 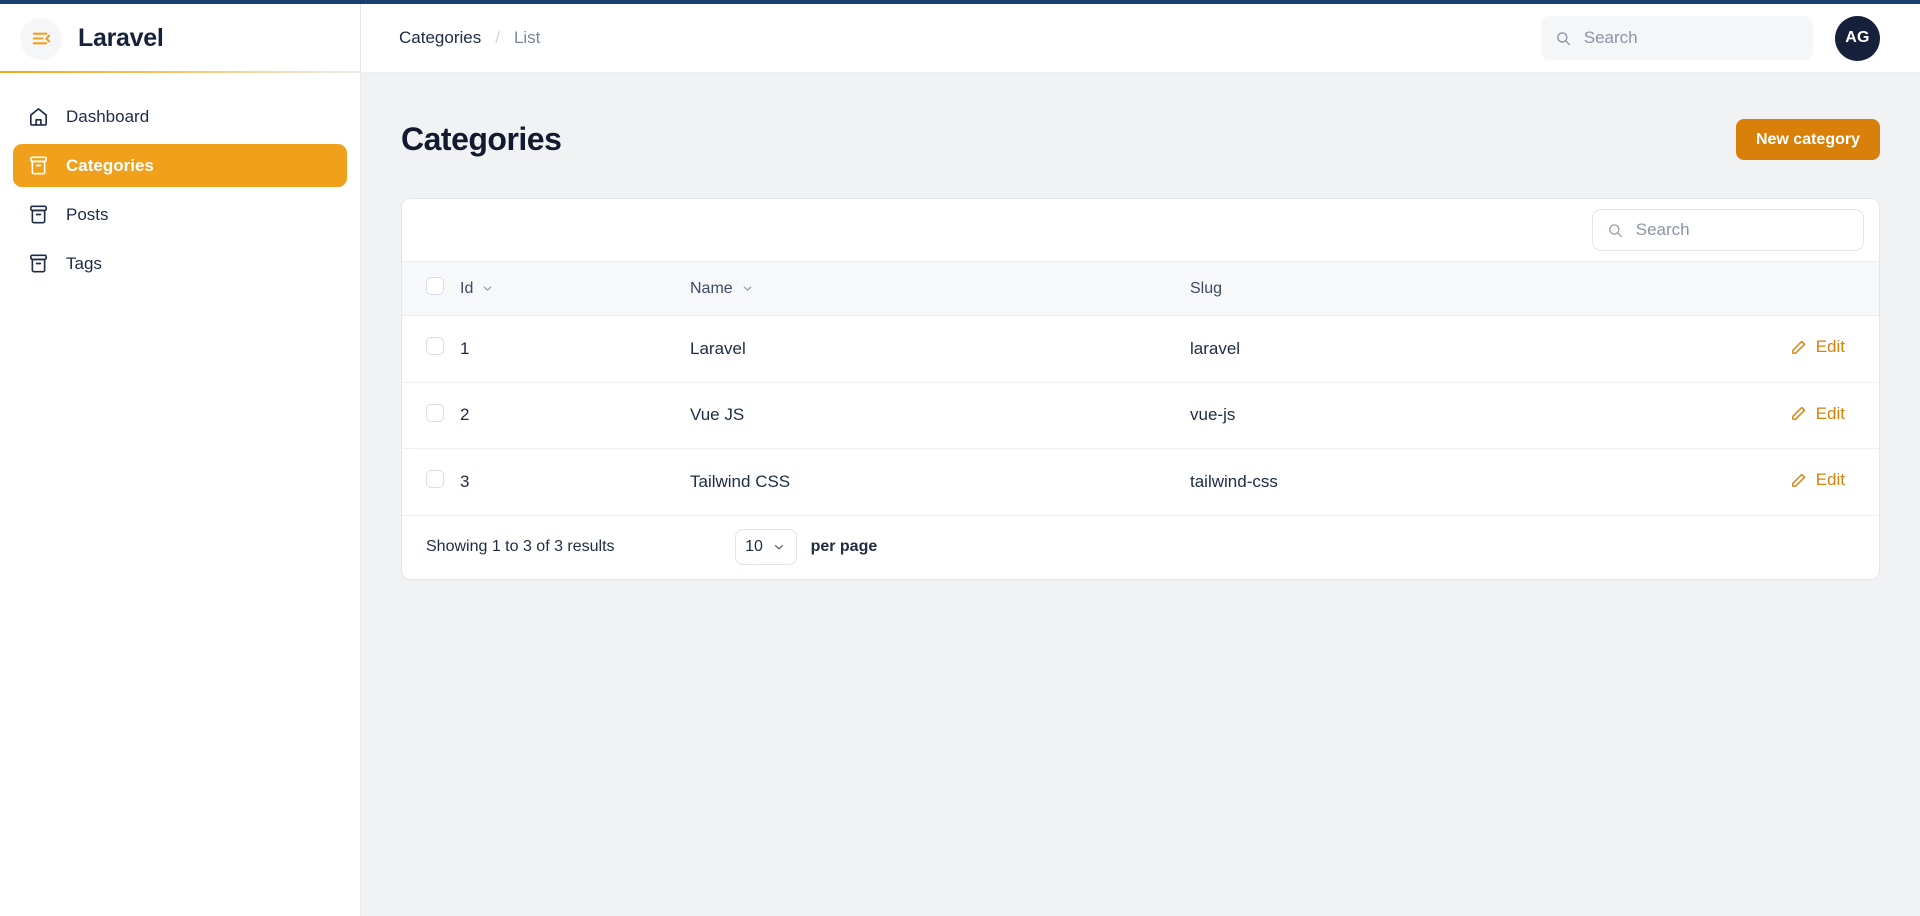 What do you see at coordinates (1789, 288) in the screenshot?
I see `column-header-actions` at bounding box center [1789, 288].